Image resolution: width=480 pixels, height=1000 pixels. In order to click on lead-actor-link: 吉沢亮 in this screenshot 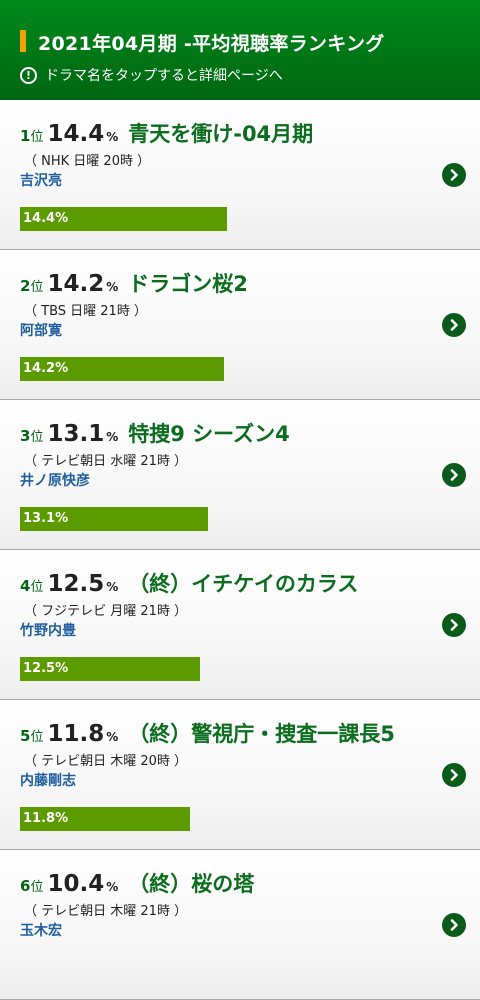, I will do `click(41, 180)`.